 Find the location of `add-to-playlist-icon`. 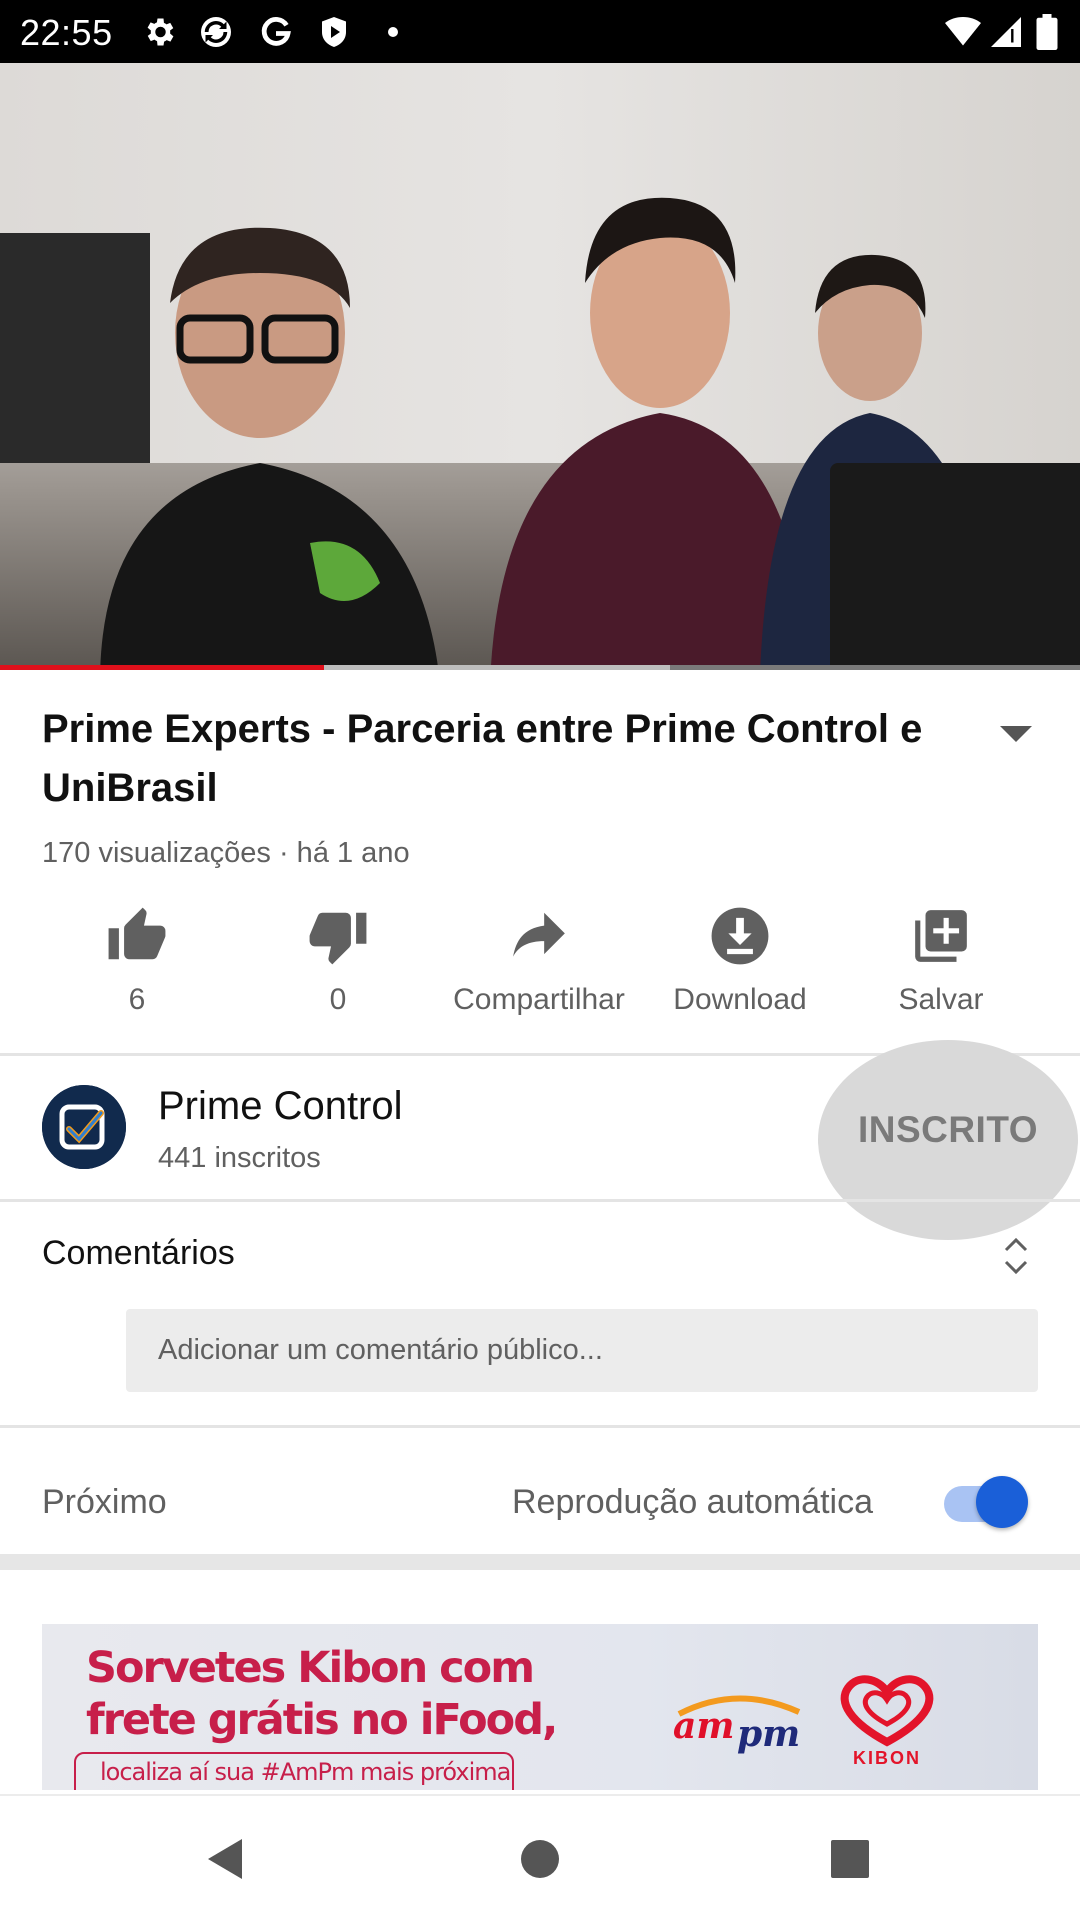

add-to-playlist-icon is located at coordinates (941, 936).